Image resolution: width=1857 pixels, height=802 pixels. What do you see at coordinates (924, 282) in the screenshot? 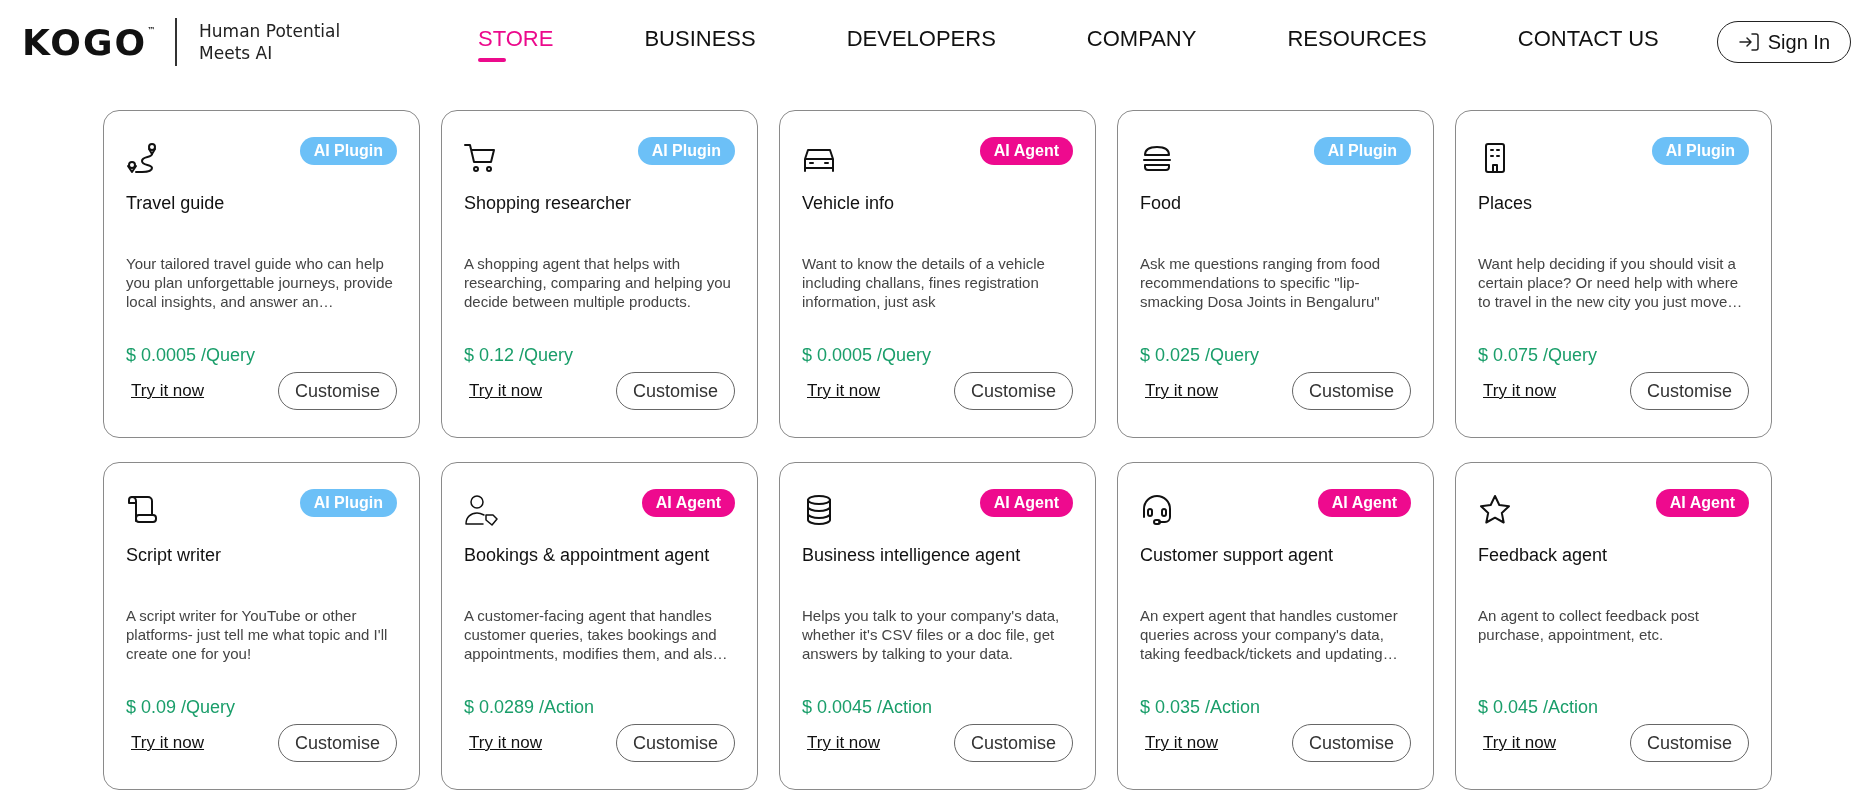
I see `card-description: Want to know the details of a vehicle including challans, fines registration information, just ask` at bounding box center [924, 282].